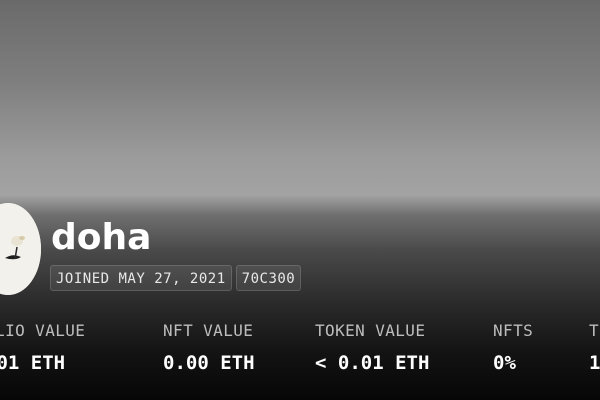 This screenshot has height=400, width=600. Describe the element at coordinates (268, 278) in the screenshot. I see `wallet-address-badge: 70C300` at that location.